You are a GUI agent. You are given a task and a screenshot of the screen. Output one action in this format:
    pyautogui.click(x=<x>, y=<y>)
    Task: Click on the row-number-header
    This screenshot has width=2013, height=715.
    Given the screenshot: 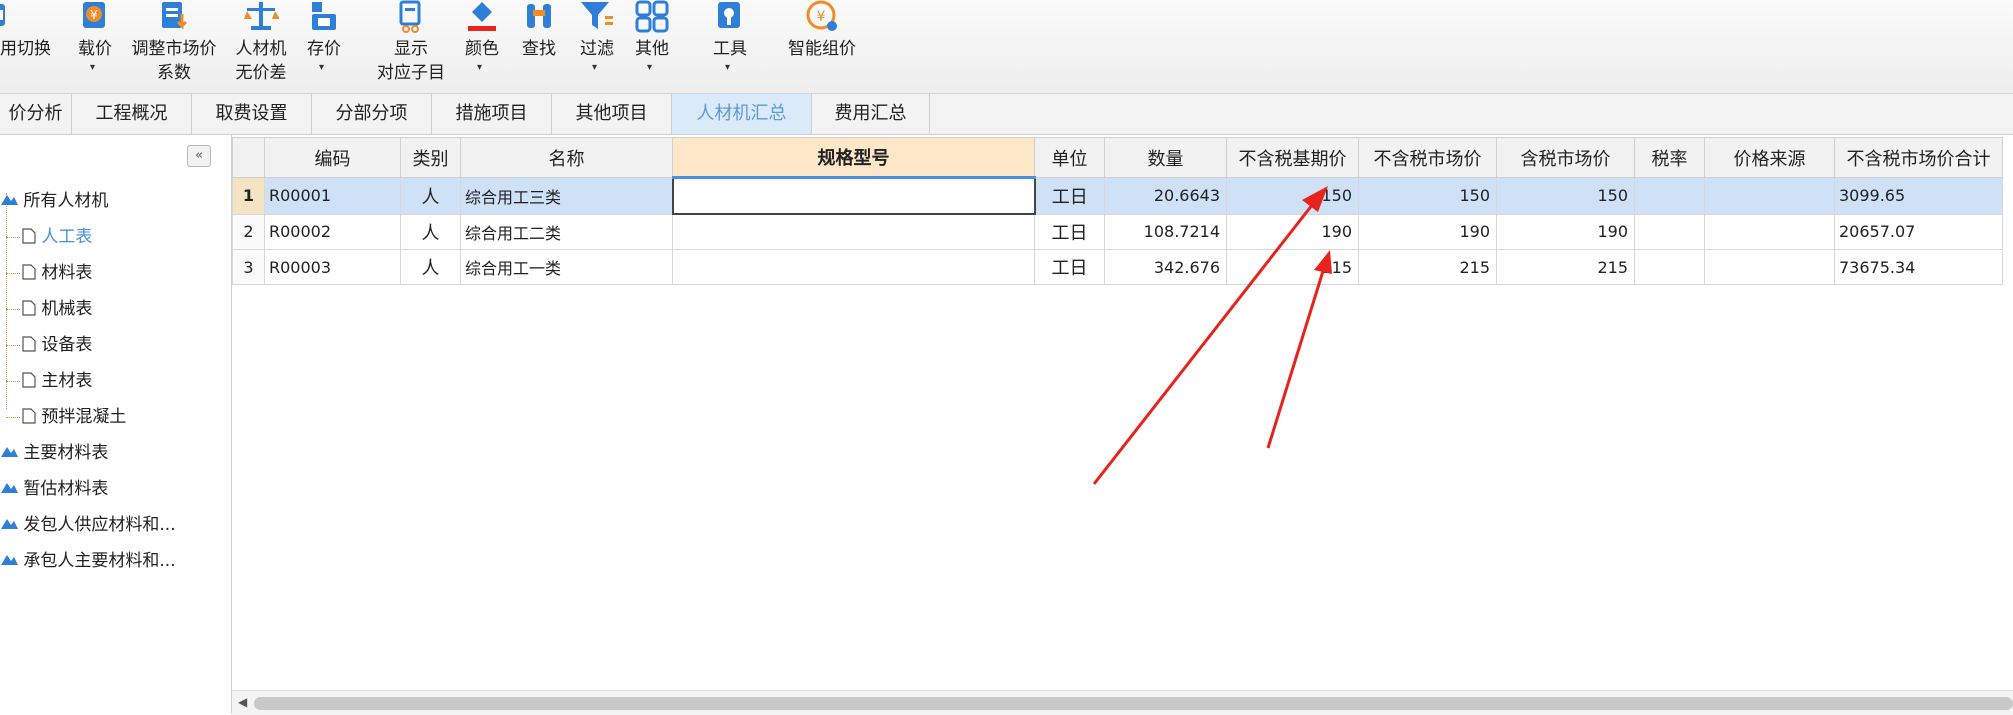 What is the action you would take?
    pyautogui.click(x=248, y=157)
    